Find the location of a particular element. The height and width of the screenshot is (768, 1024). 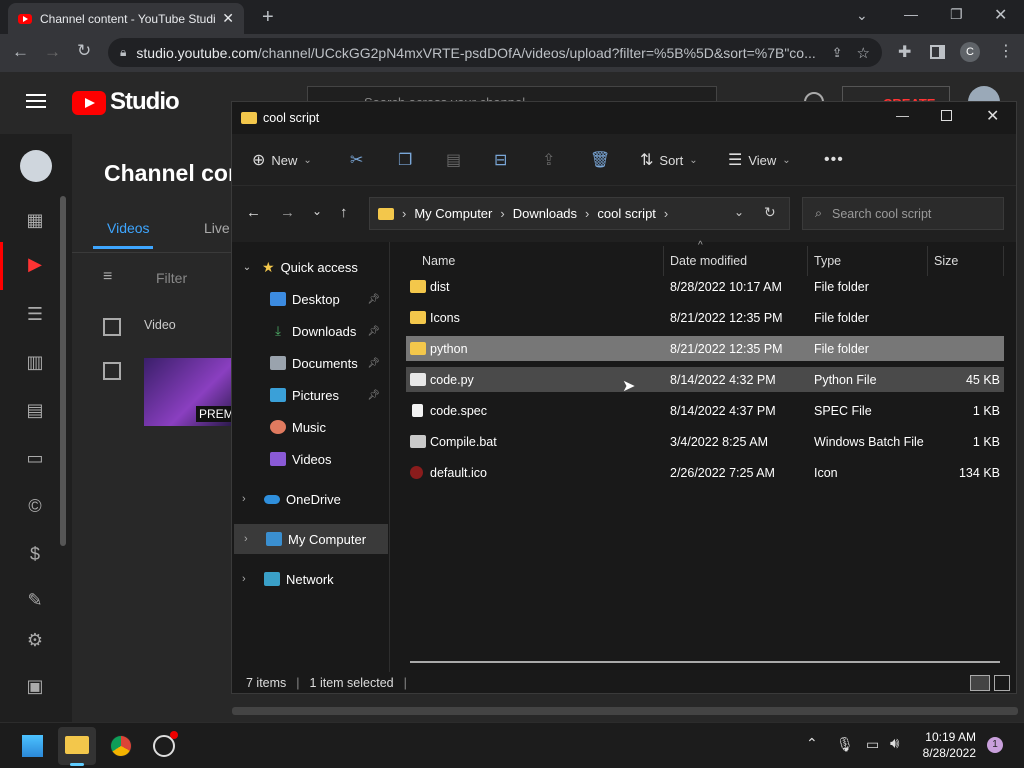

clock-time: 10:19 AM is located at coordinates (949, 737).